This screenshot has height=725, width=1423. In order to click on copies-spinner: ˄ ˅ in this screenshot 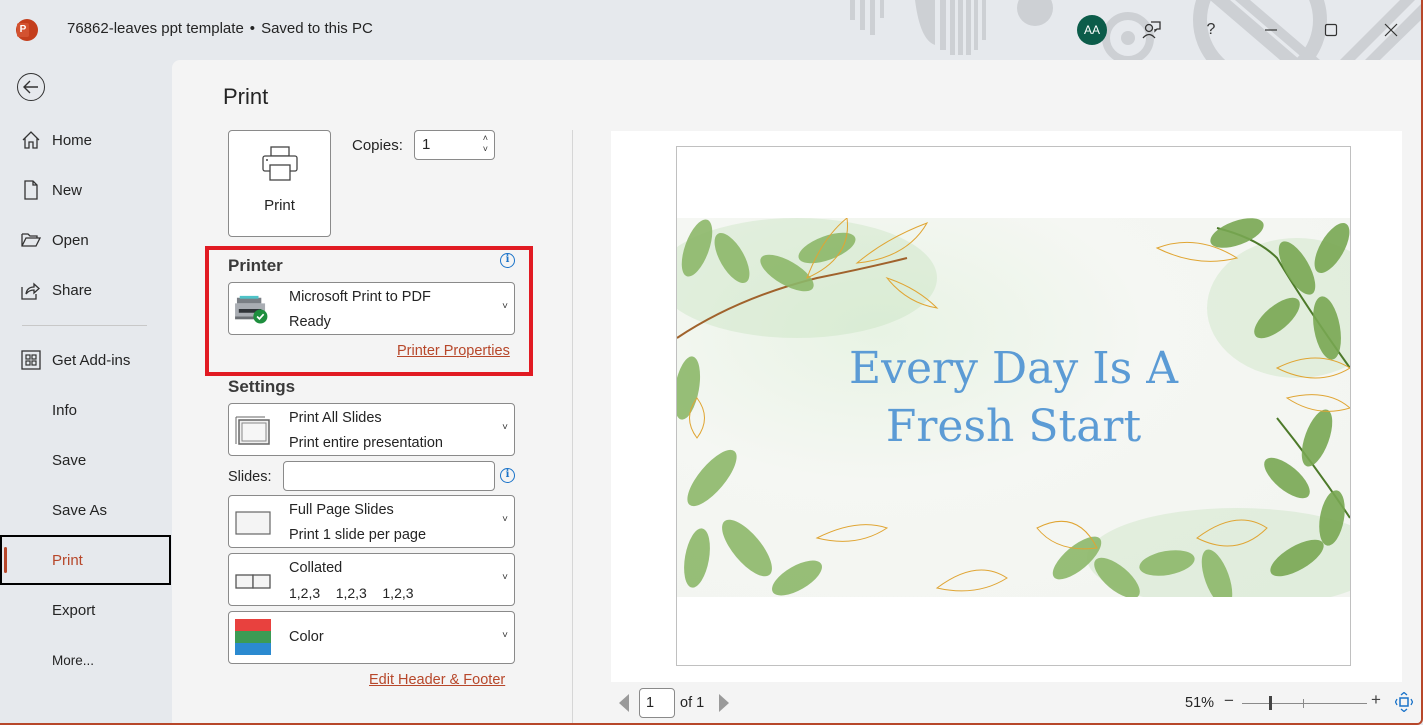, I will do `click(485, 144)`.